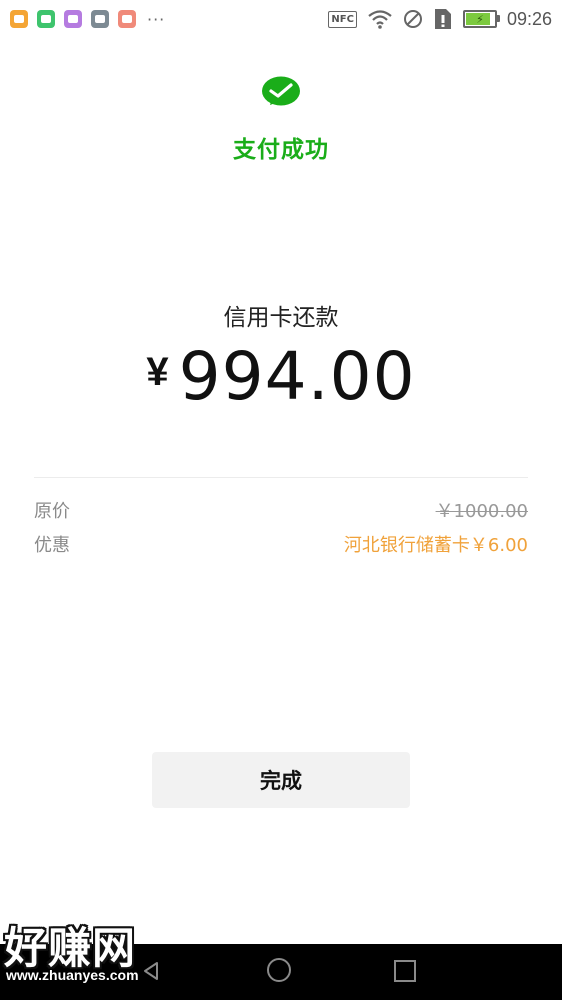 Image resolution: width=562 pixels, height=1000 pixels. What do you see at coordinates (380, 19) in the screenshot?
I see `wifi-icon` at bounding box center [380, 19].